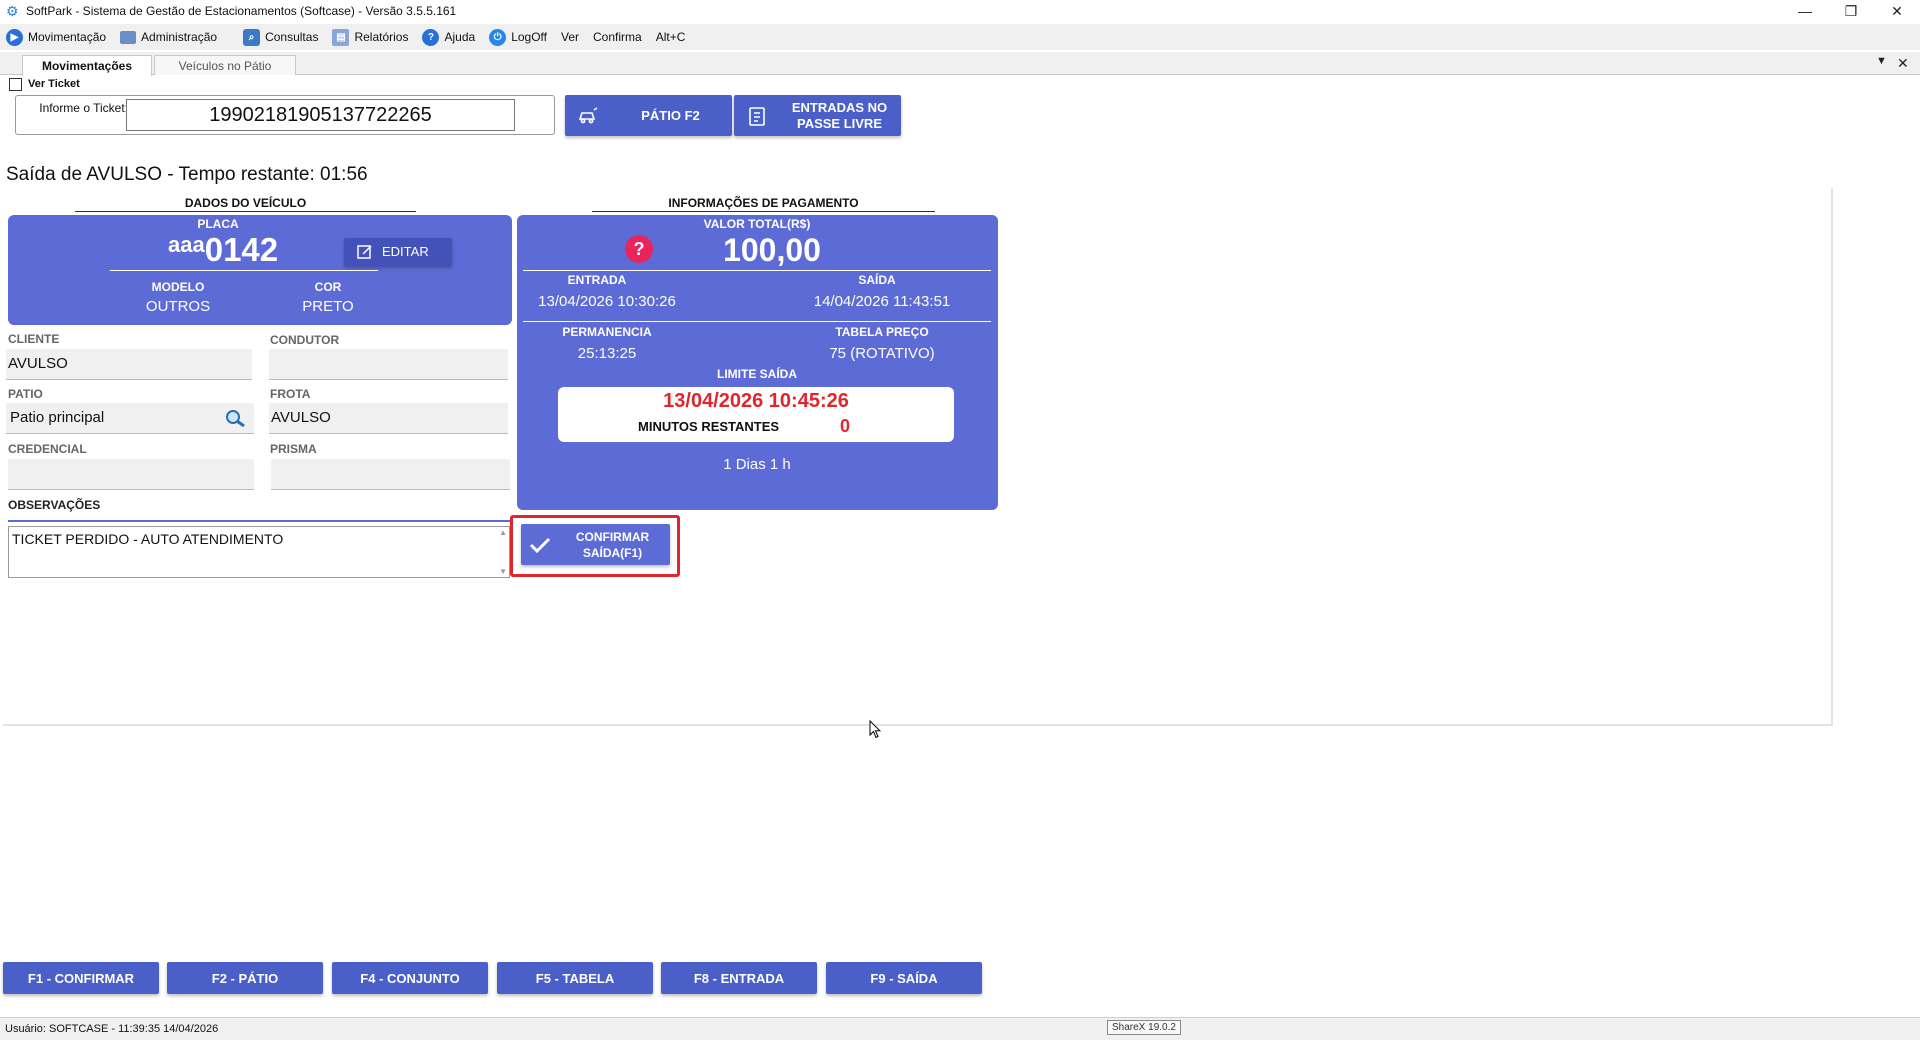 This screenshot has width=1920, height=1040. Describe the element at coordinates (882, 353) in the screenshot. I see `tabela-preco-value: 75 (ROTATIVO)` at that location.